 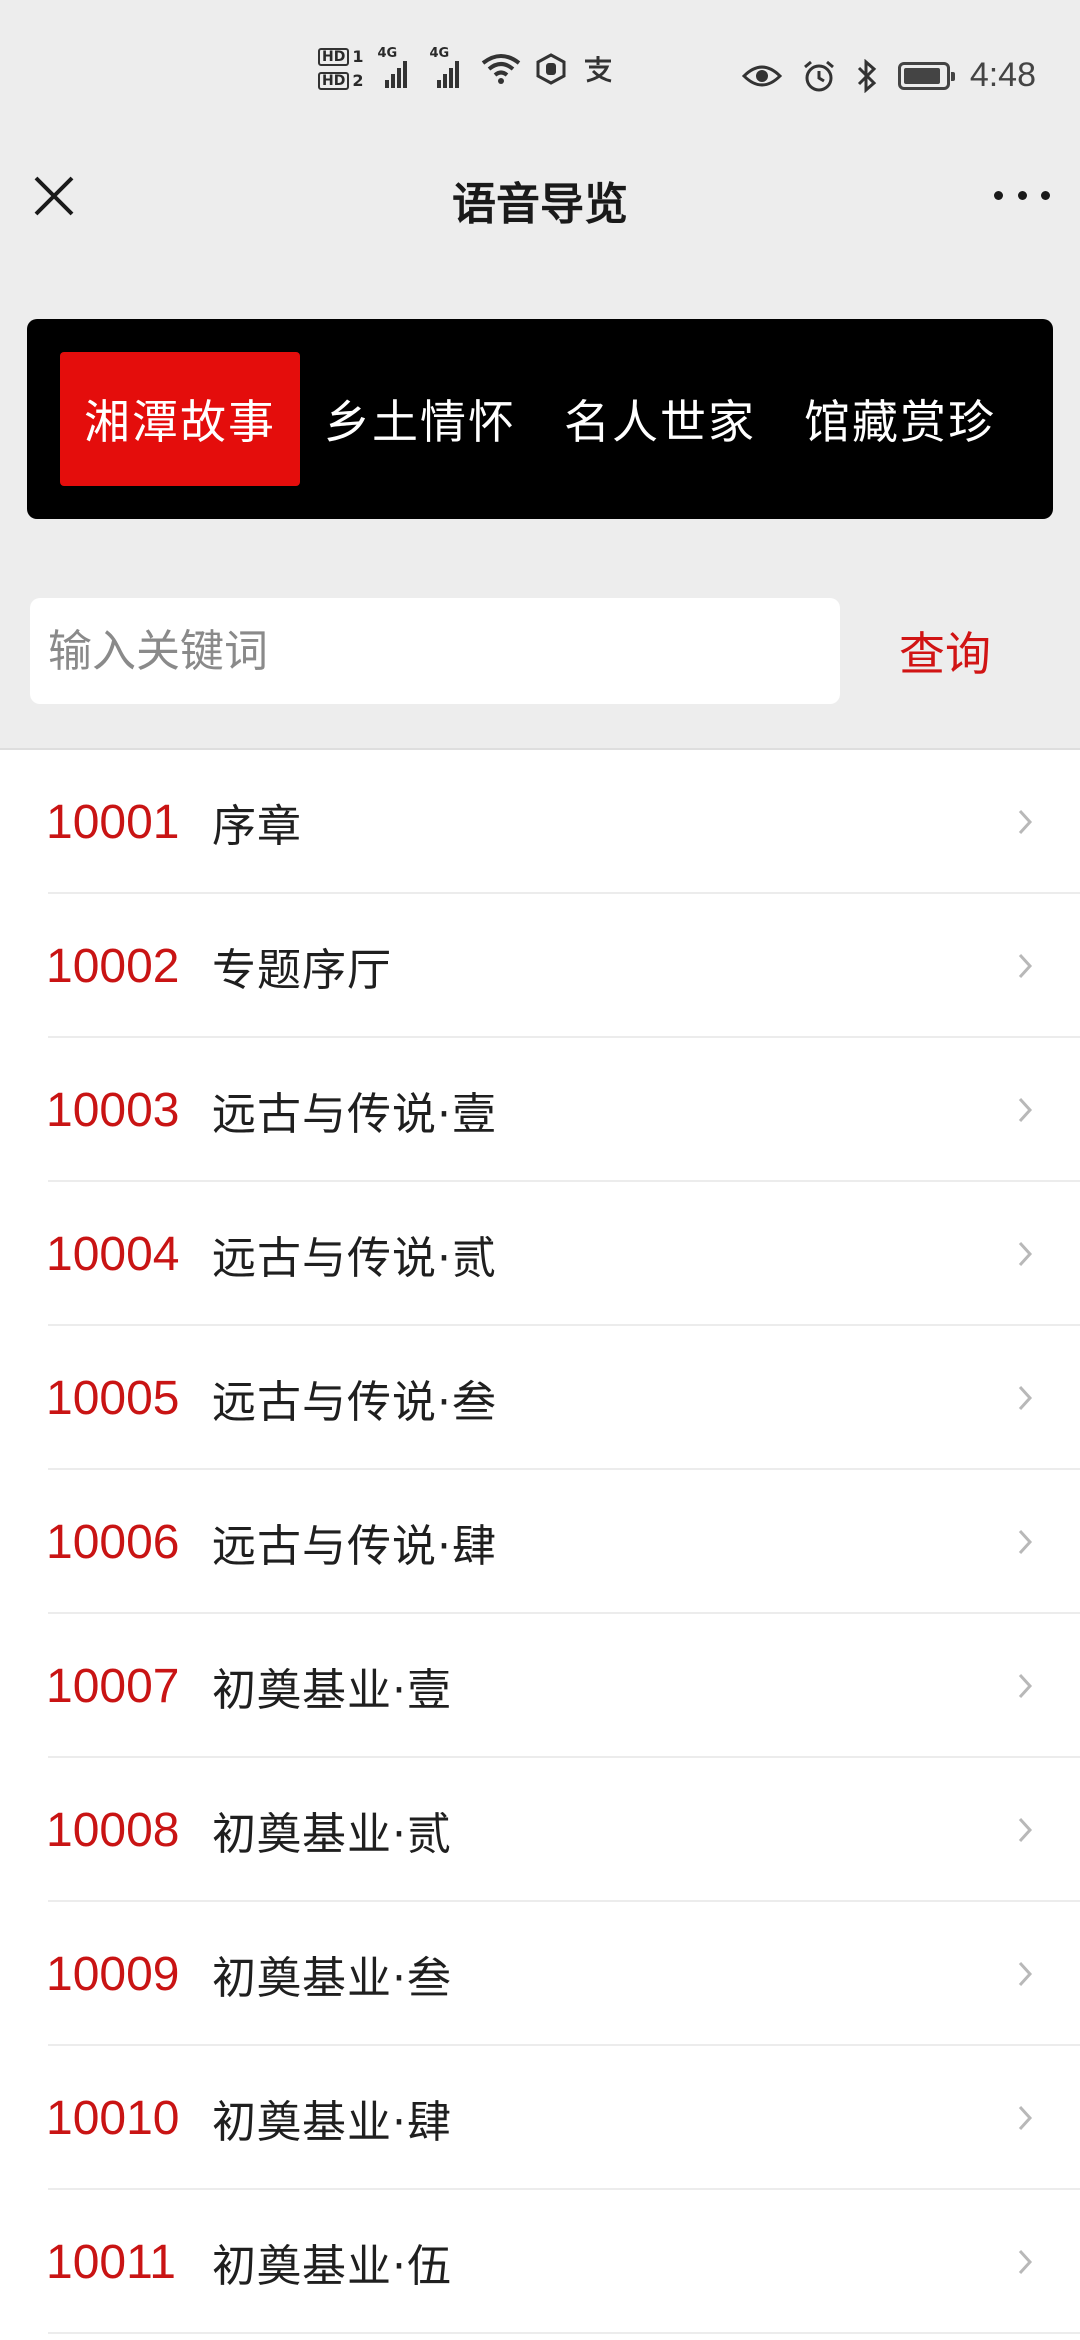 What do you see at coordinates (551, 69) in the screenshot?
I see `hand-icon` at bounding box center [551, 69].